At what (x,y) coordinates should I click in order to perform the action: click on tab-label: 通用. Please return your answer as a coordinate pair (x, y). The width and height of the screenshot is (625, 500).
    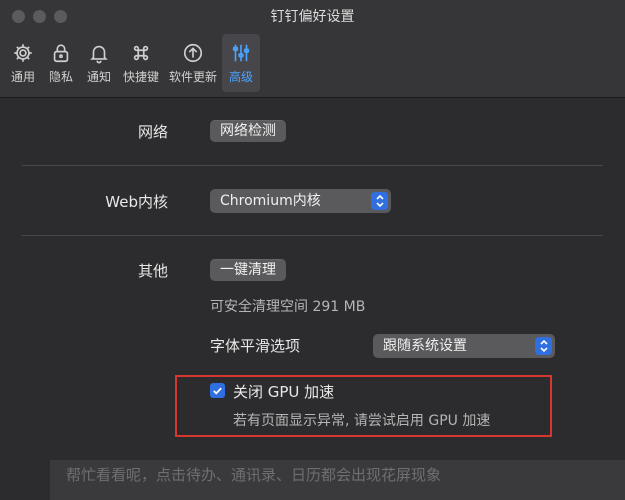
    Looking at the image, I should click on (22, 77).